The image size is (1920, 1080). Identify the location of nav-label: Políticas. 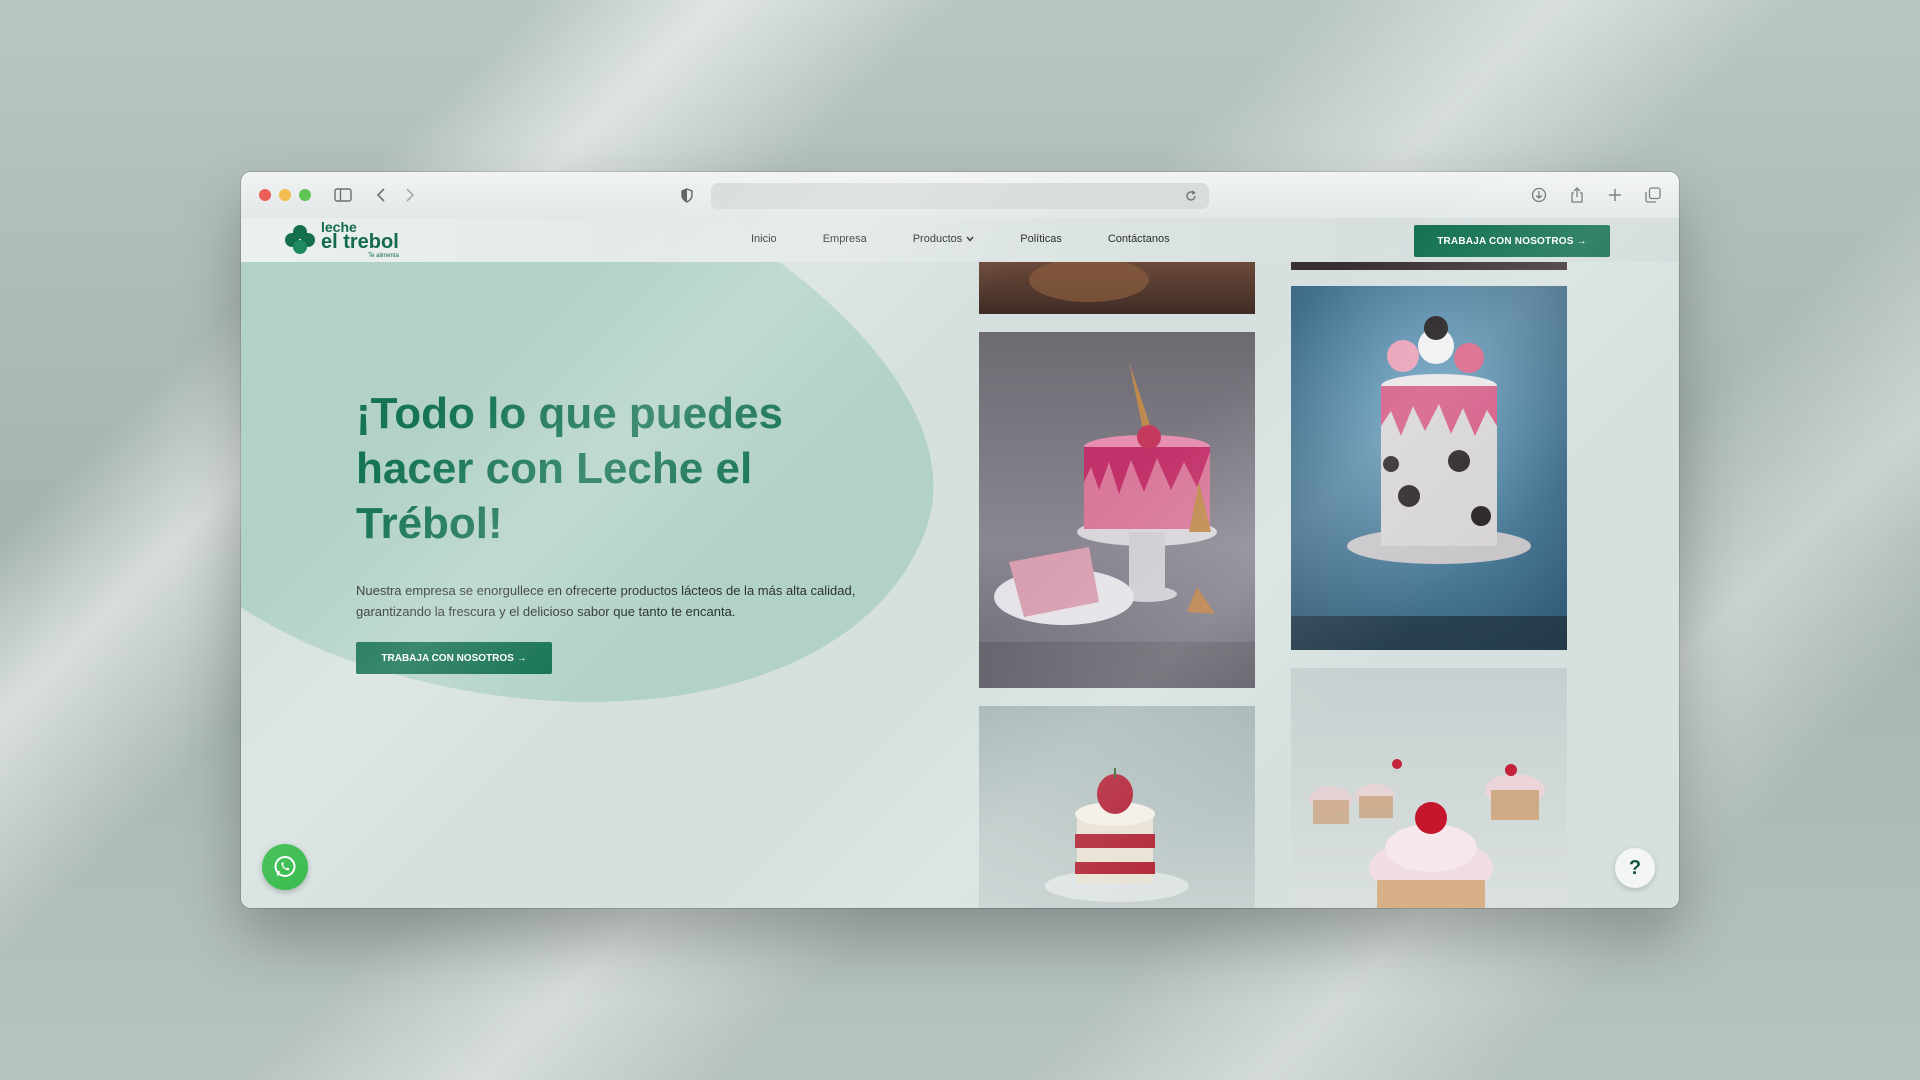
(1041, 239).